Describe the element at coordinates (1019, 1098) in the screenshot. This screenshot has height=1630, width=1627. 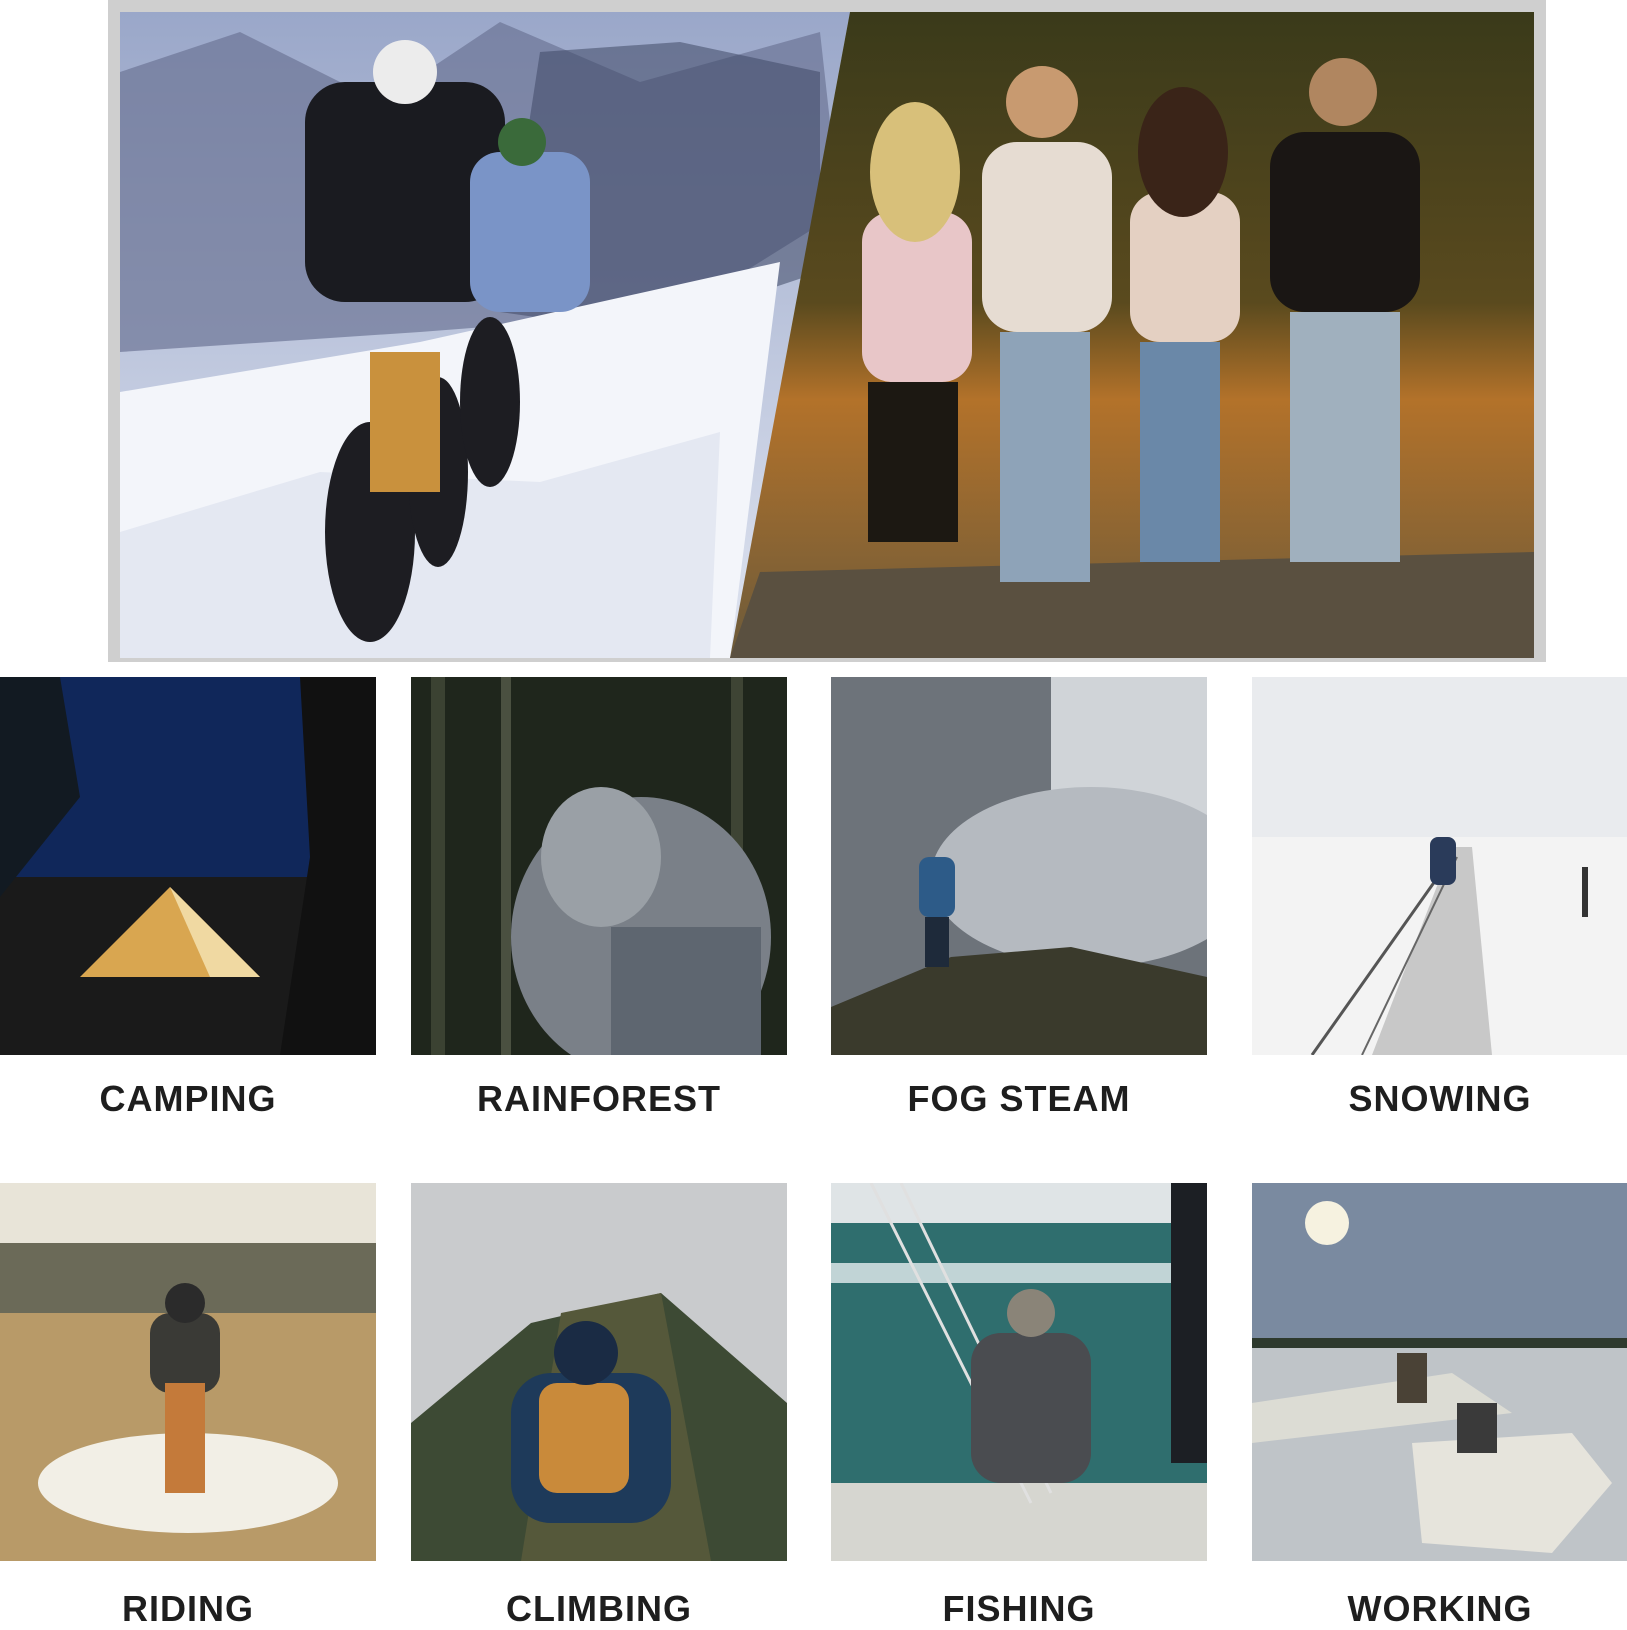
I see `activity-label-fog-steam: FOG STEAM` at that location.